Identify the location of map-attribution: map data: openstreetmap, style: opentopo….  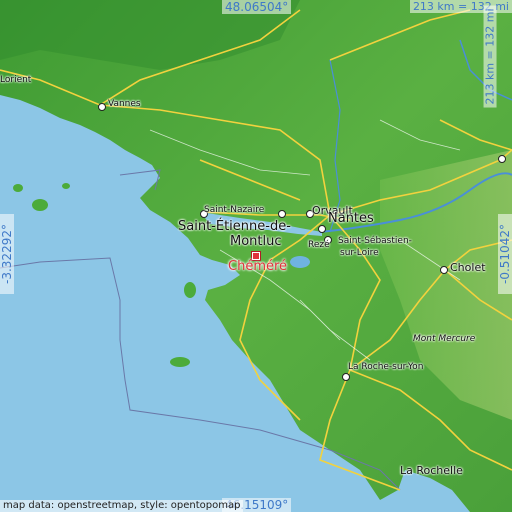
(122, 506).